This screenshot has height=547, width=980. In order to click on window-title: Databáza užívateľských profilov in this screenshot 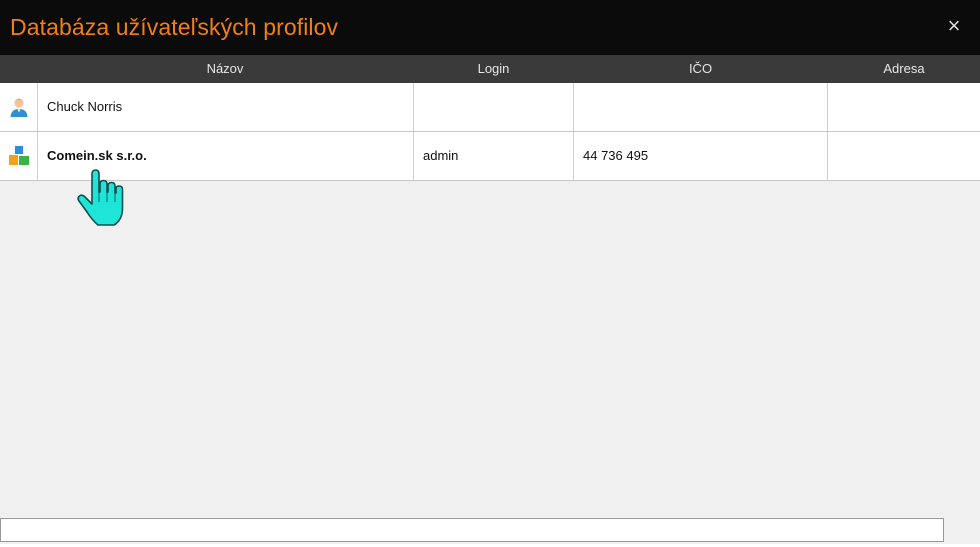, I will do `click(174, 27)`.